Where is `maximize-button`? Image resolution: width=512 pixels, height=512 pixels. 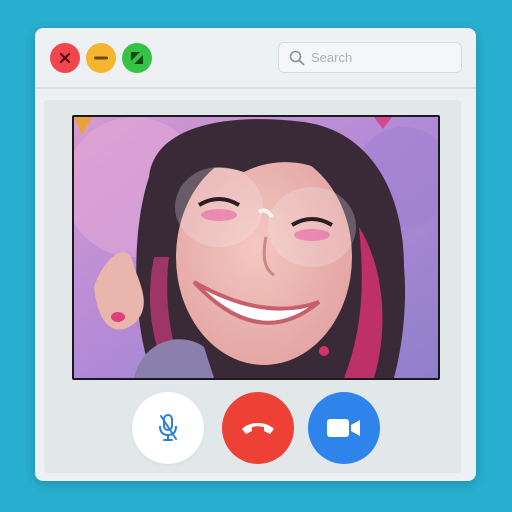
maximize-button is located at coordinates (137, 58).